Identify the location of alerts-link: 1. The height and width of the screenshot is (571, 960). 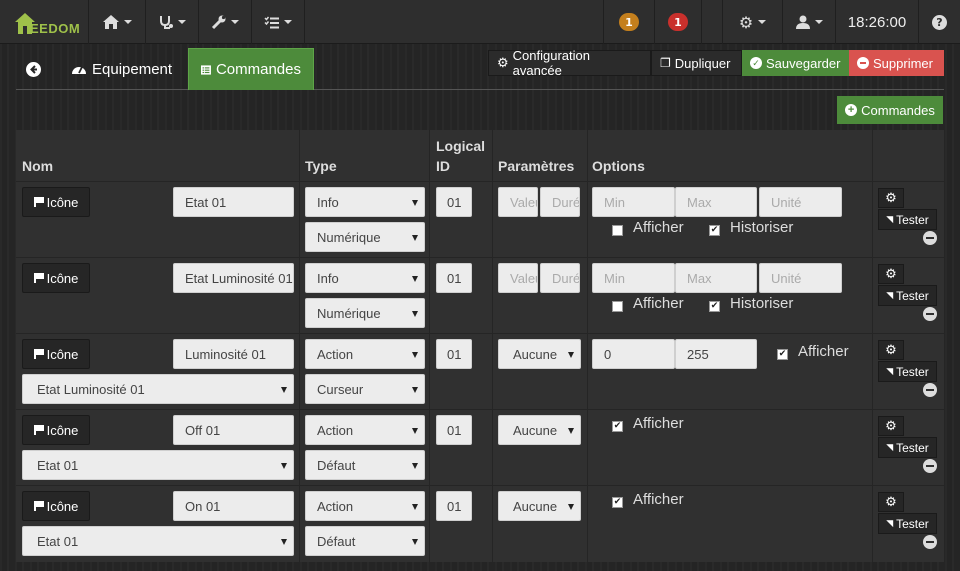
(678, 22).